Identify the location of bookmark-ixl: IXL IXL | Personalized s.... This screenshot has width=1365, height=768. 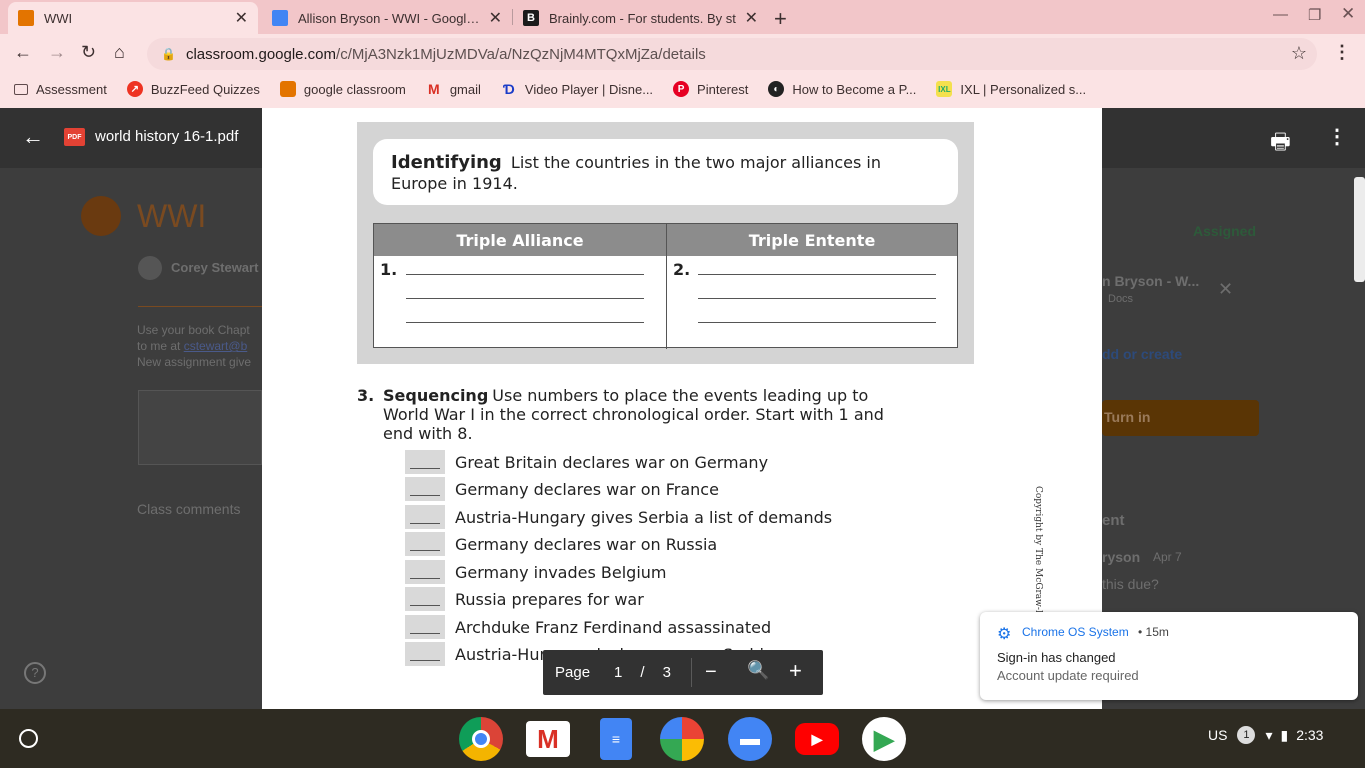
(1011, 89).